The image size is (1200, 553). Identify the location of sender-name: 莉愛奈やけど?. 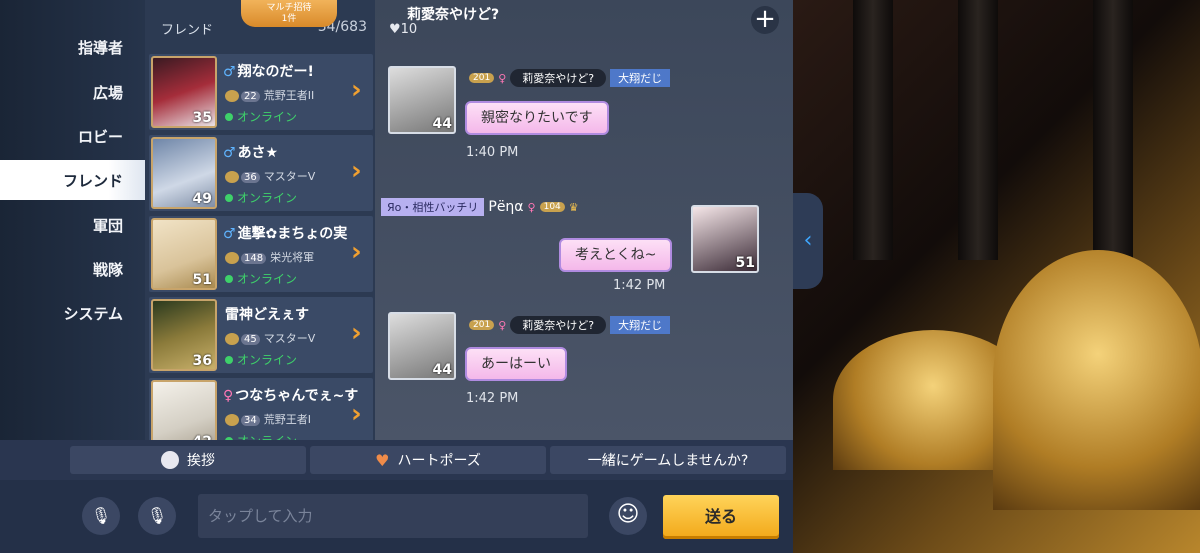
(558, 325).